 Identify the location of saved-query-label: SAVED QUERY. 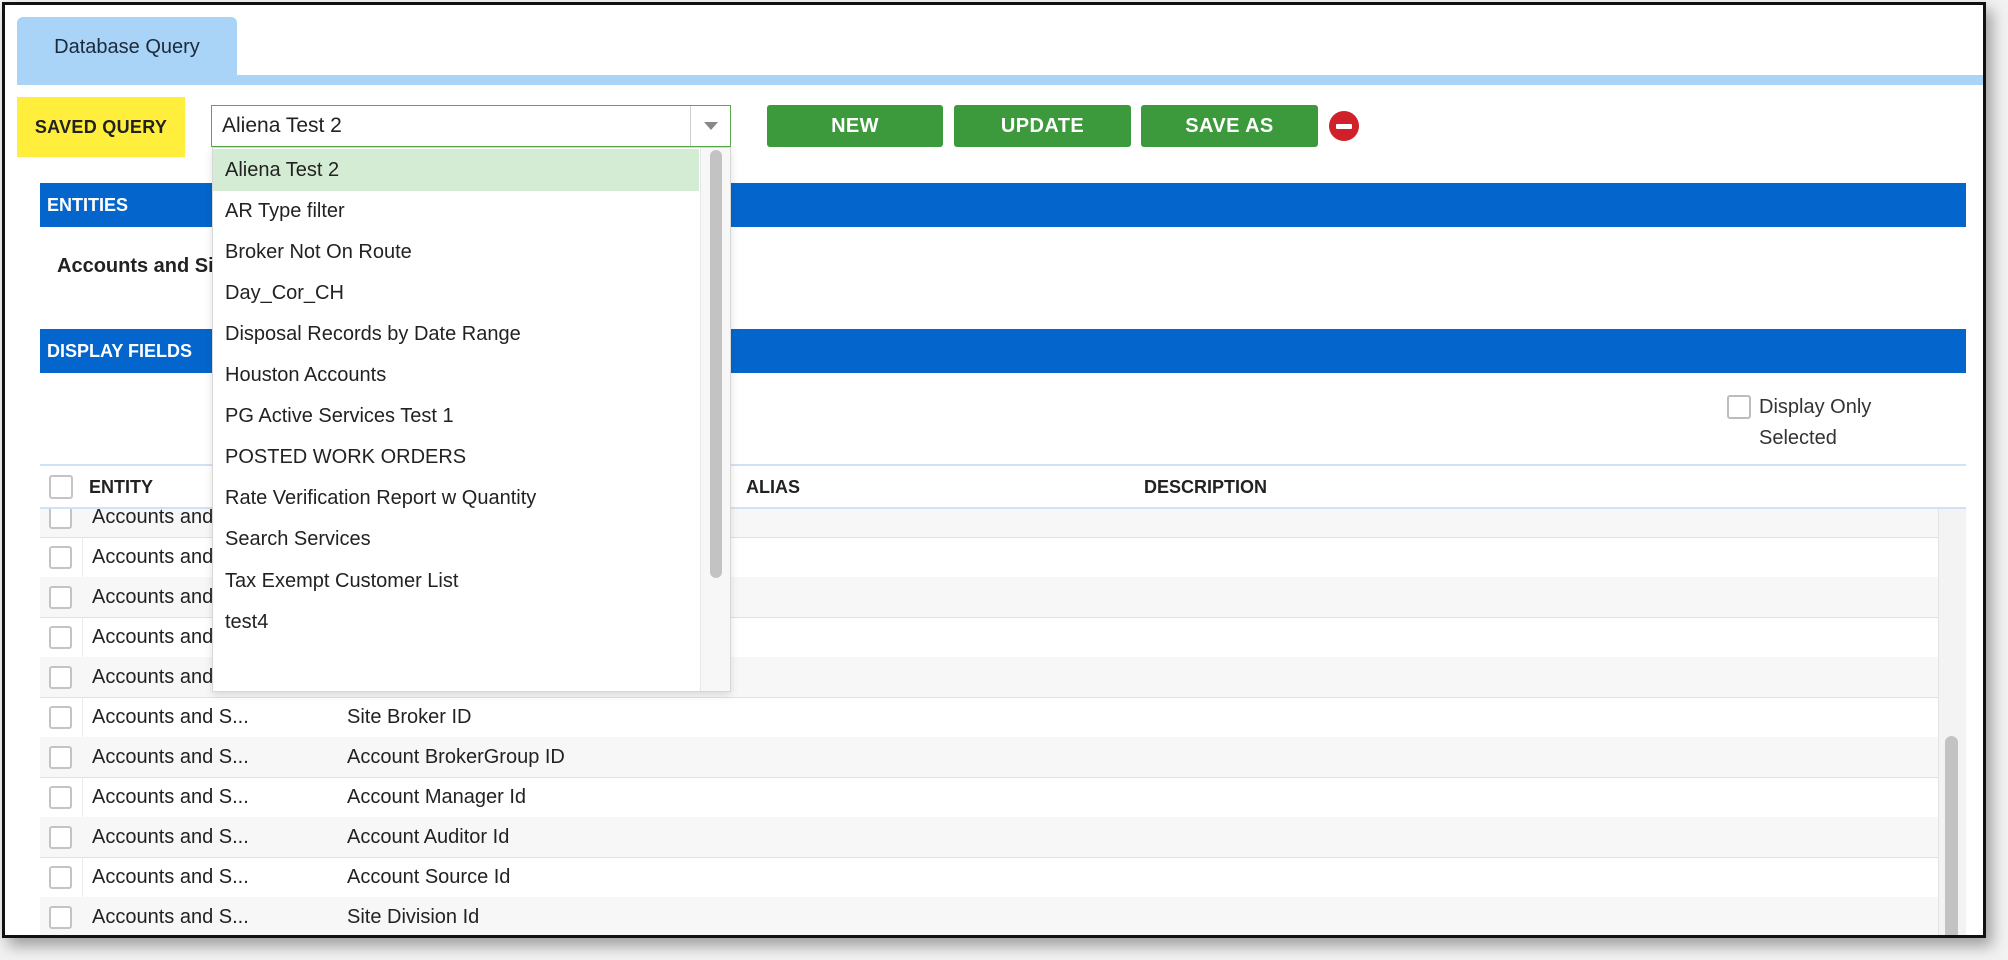
(101, 127).